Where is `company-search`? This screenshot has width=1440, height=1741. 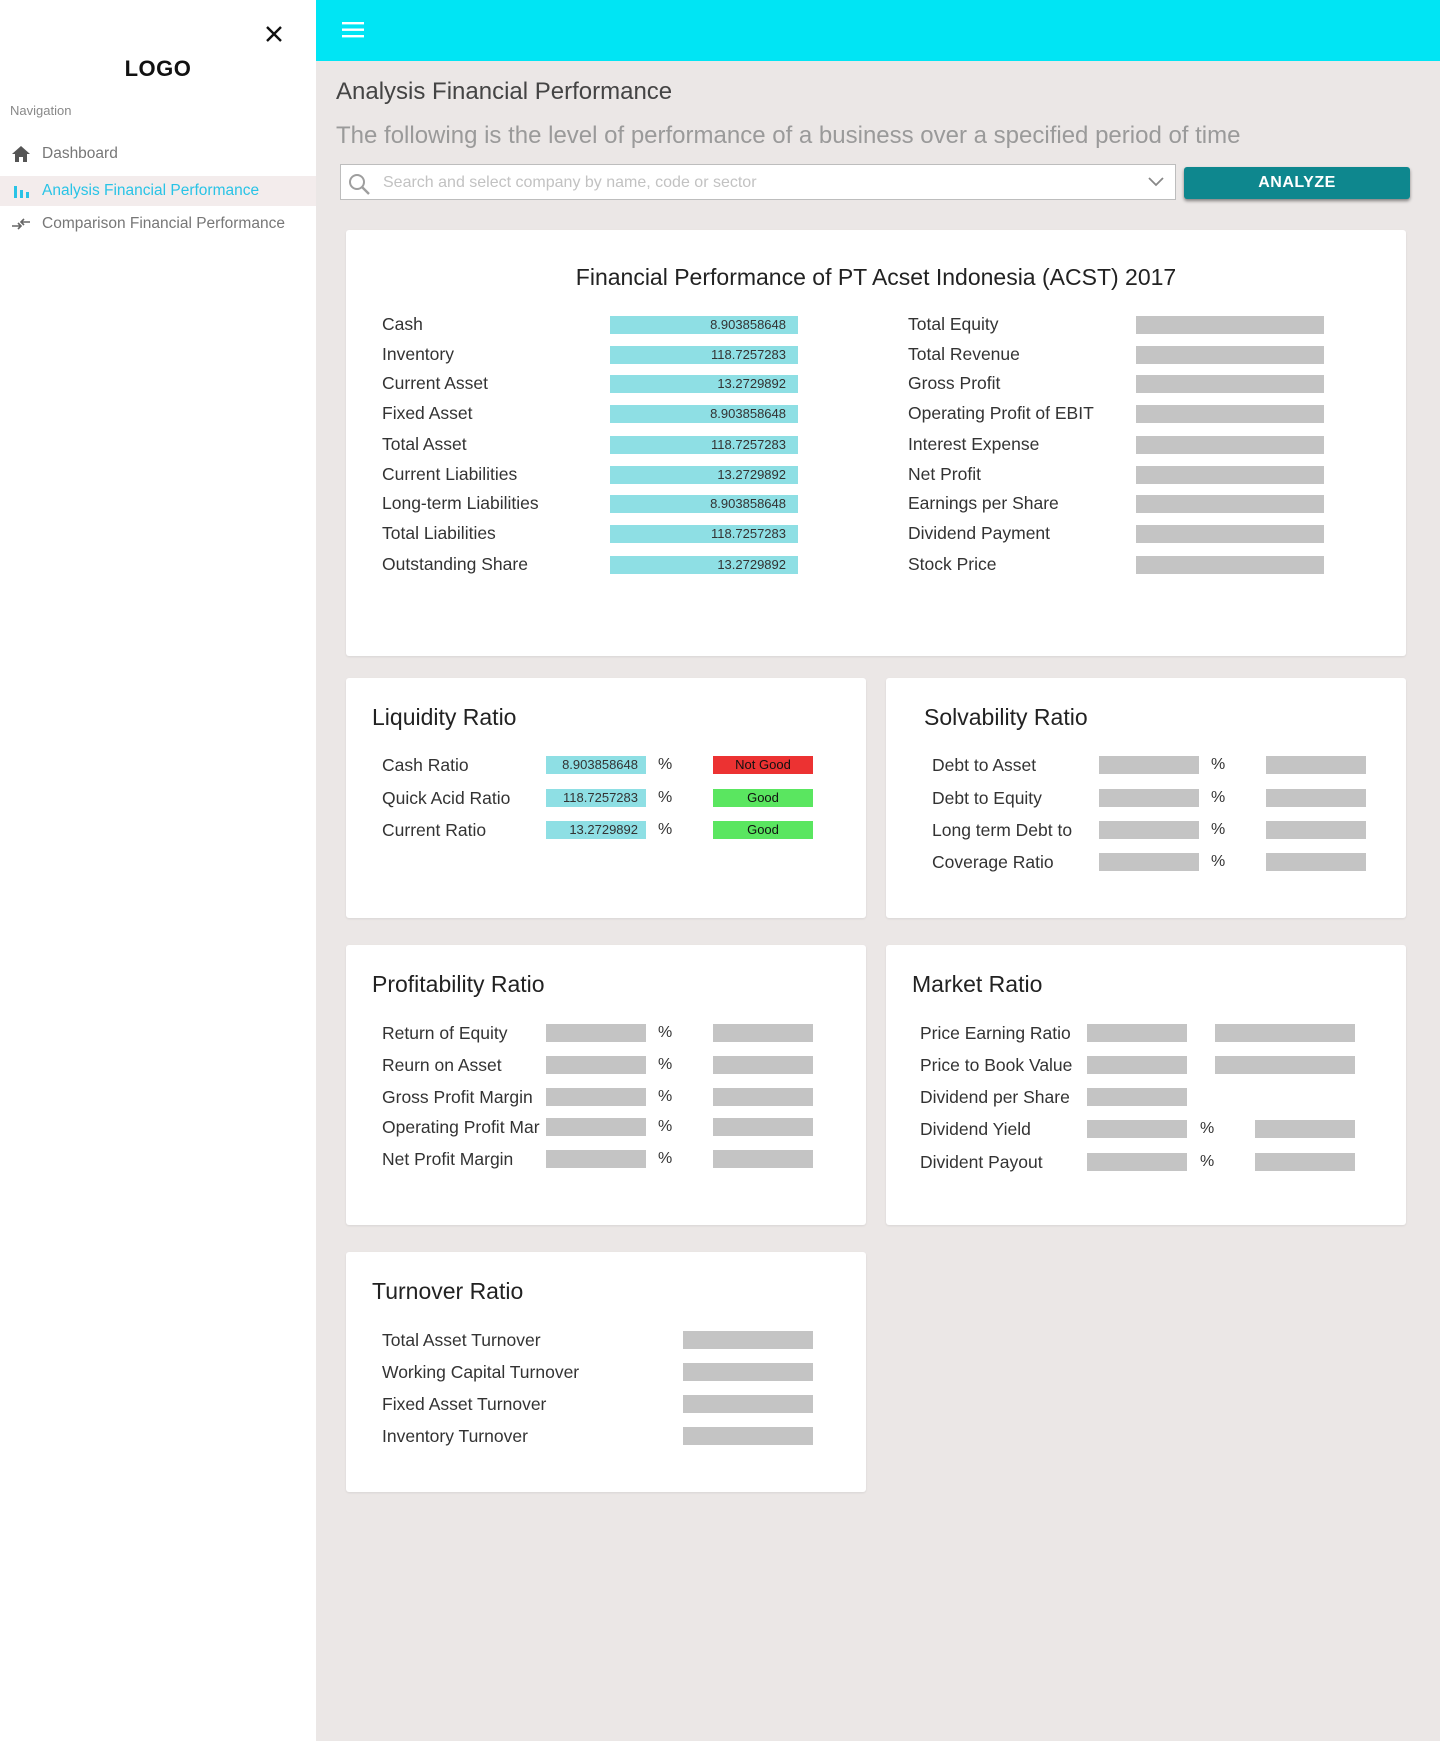 company-search is located at coordinates (758, 182).